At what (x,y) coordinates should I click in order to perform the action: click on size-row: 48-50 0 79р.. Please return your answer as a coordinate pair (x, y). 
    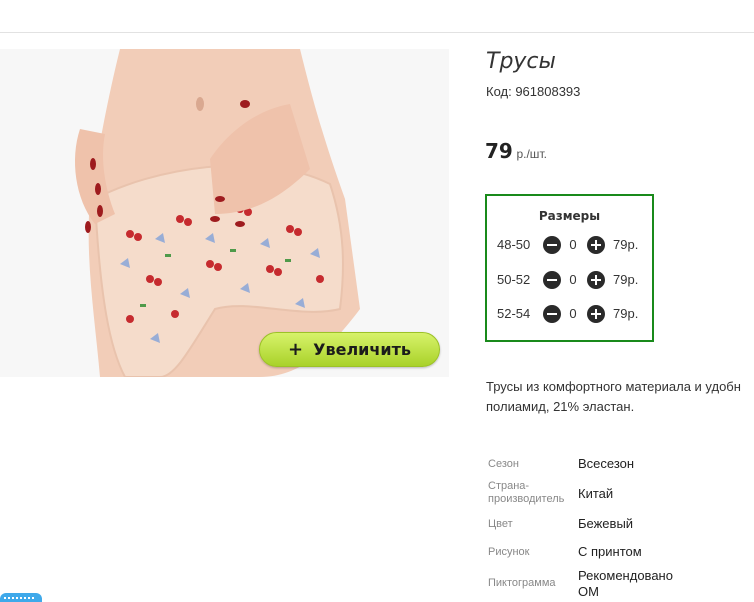
    Looking at the image, I should click on (569, 245).